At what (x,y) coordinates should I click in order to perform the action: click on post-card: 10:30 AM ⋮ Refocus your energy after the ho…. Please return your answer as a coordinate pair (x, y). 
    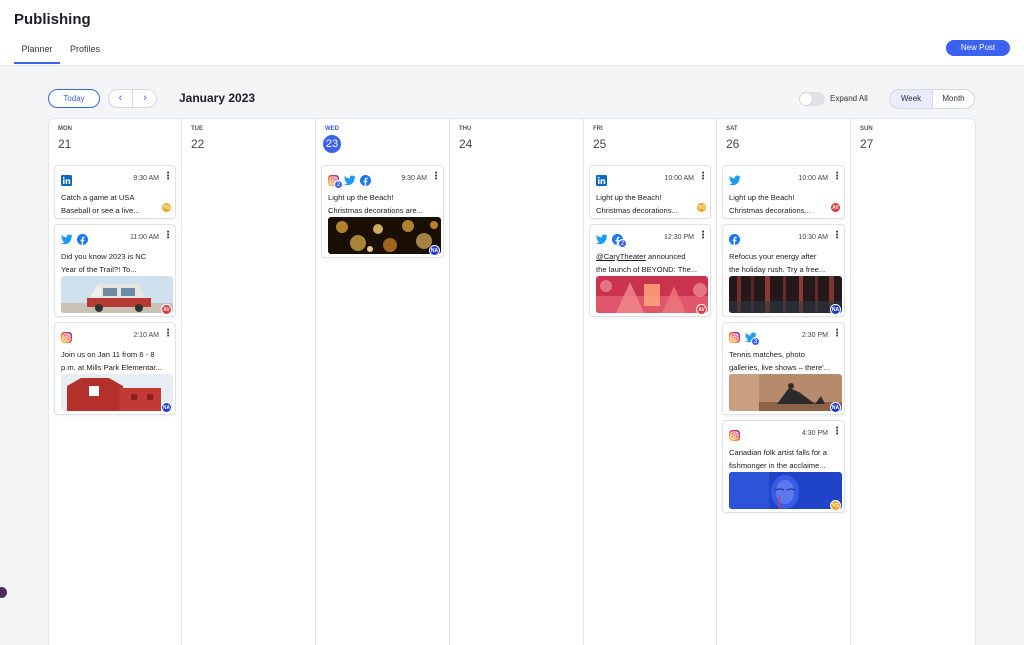
    Looking at the image, I should click on (783, 270).